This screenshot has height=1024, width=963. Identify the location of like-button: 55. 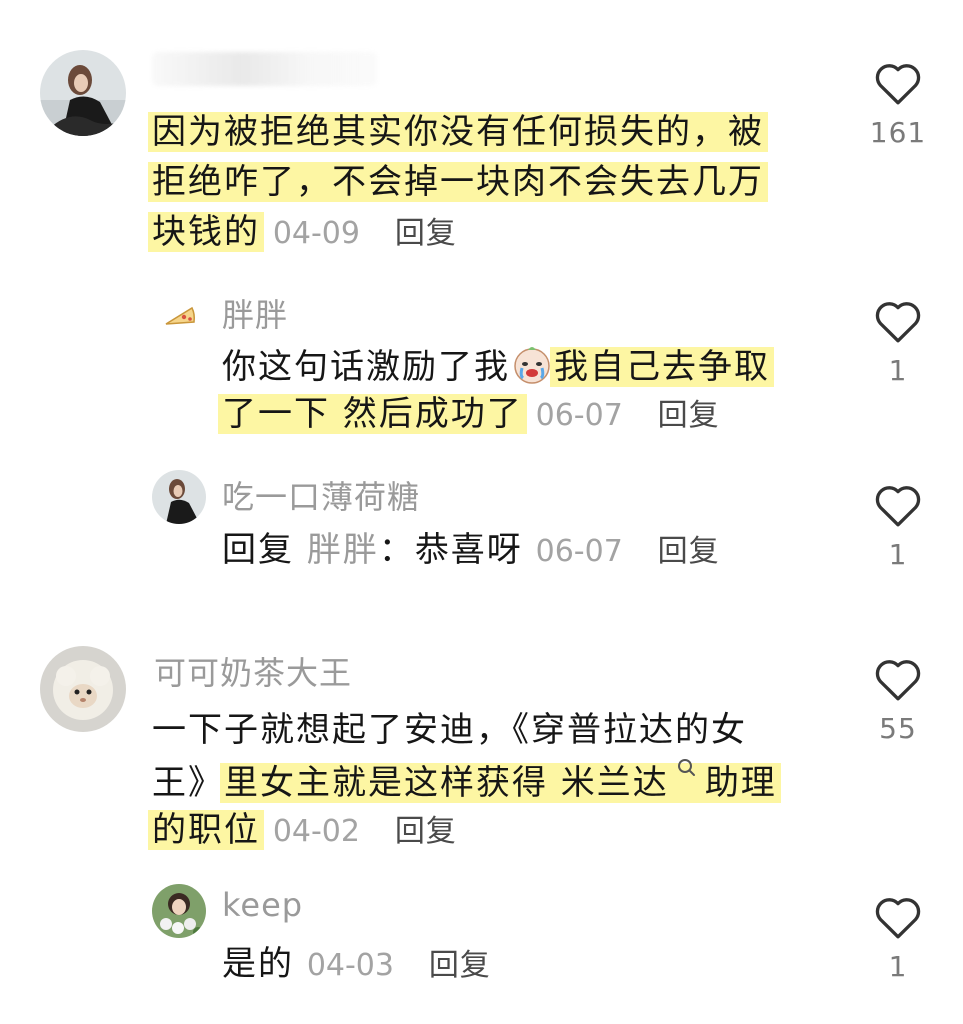
(898, 700).